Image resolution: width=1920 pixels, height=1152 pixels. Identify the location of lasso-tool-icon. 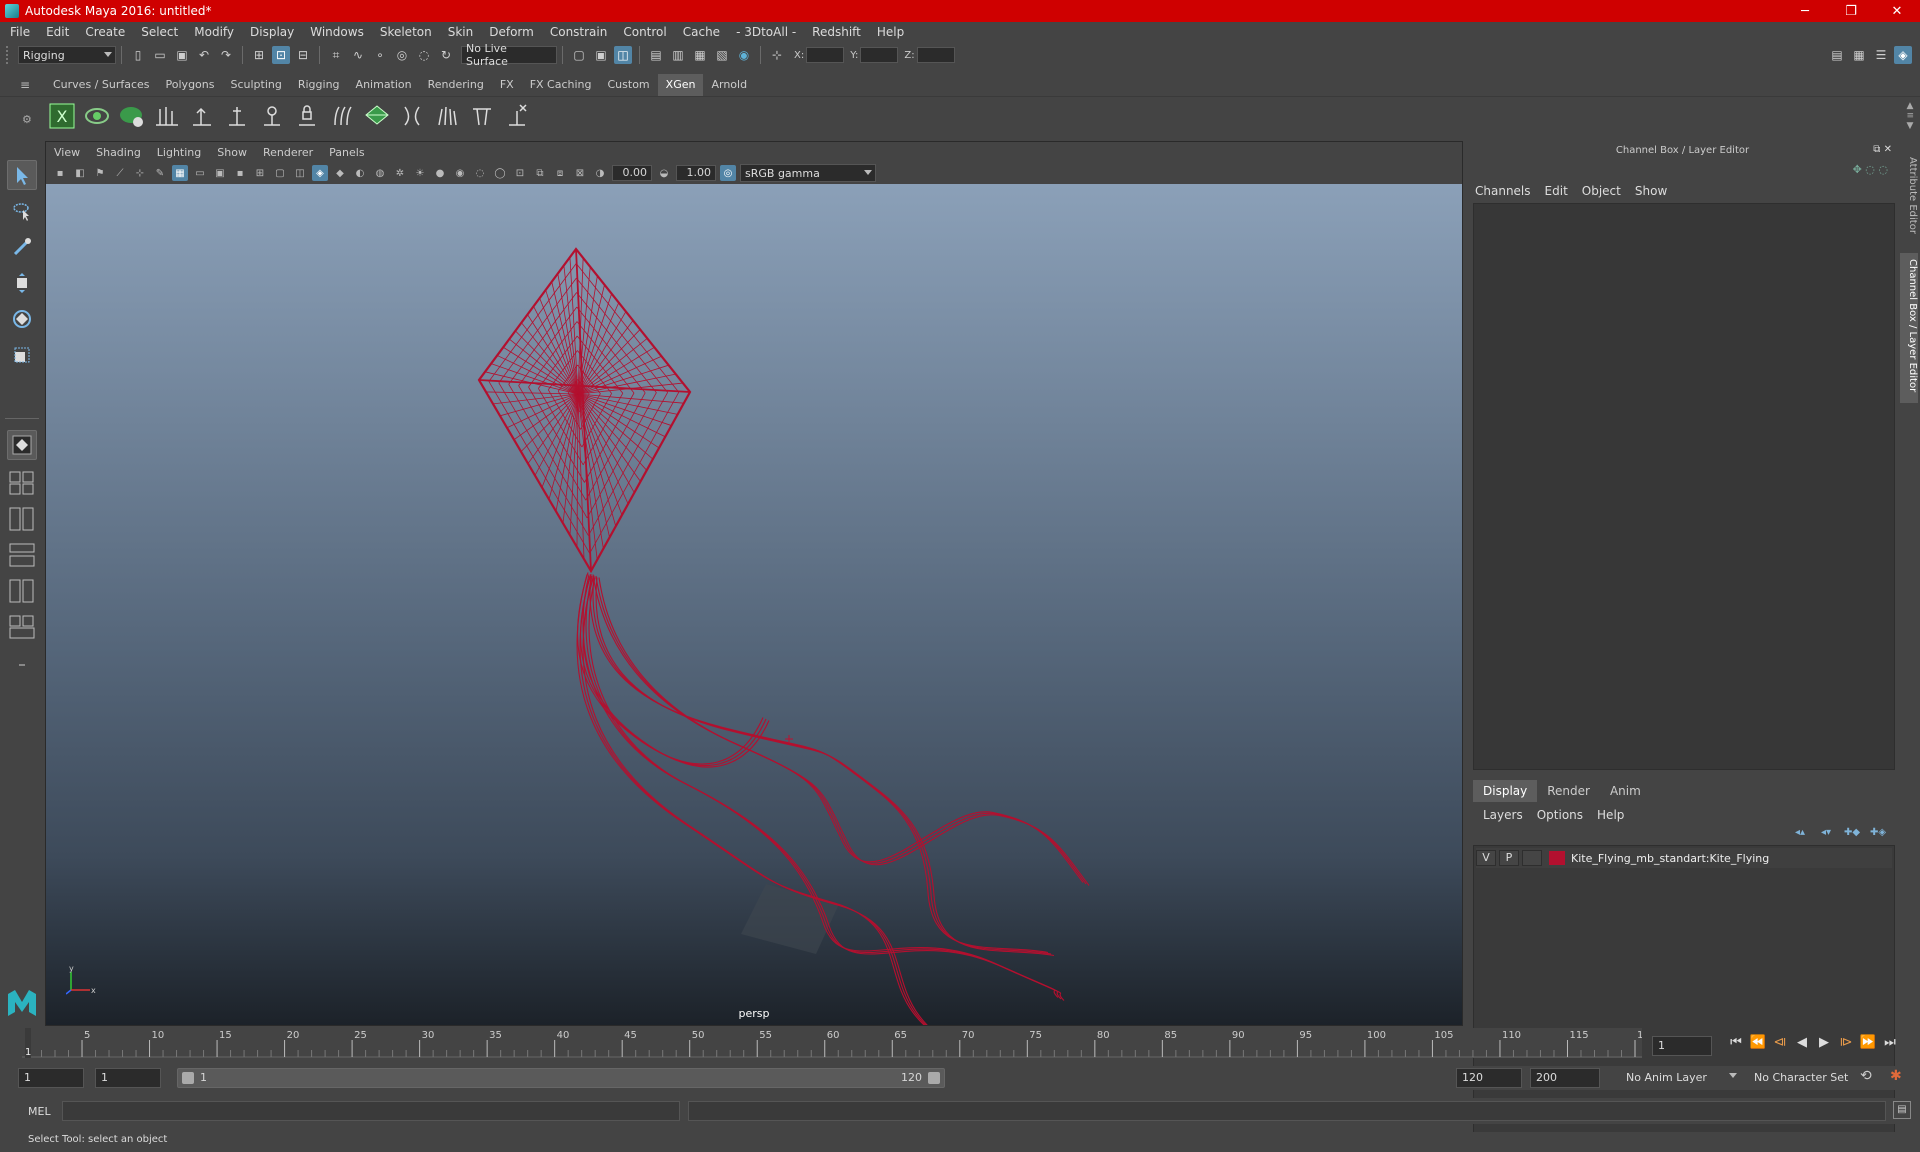
(22, 211).